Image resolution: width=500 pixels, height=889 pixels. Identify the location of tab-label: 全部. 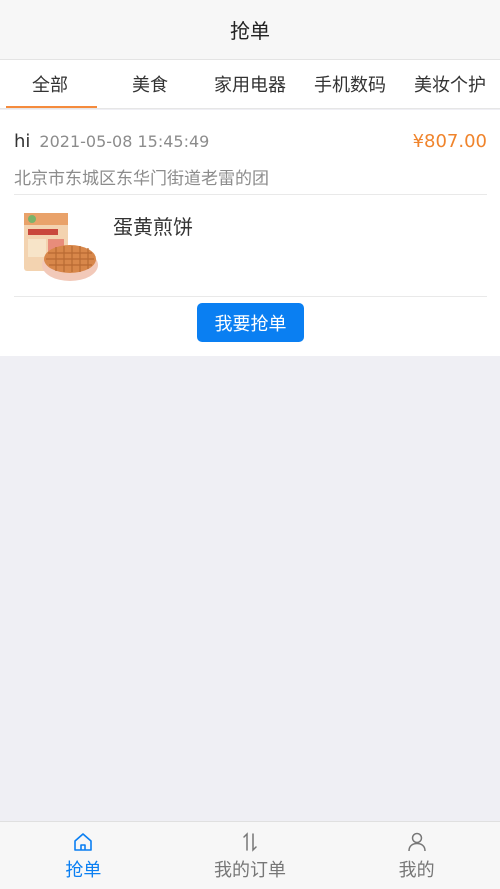
(50, 85).